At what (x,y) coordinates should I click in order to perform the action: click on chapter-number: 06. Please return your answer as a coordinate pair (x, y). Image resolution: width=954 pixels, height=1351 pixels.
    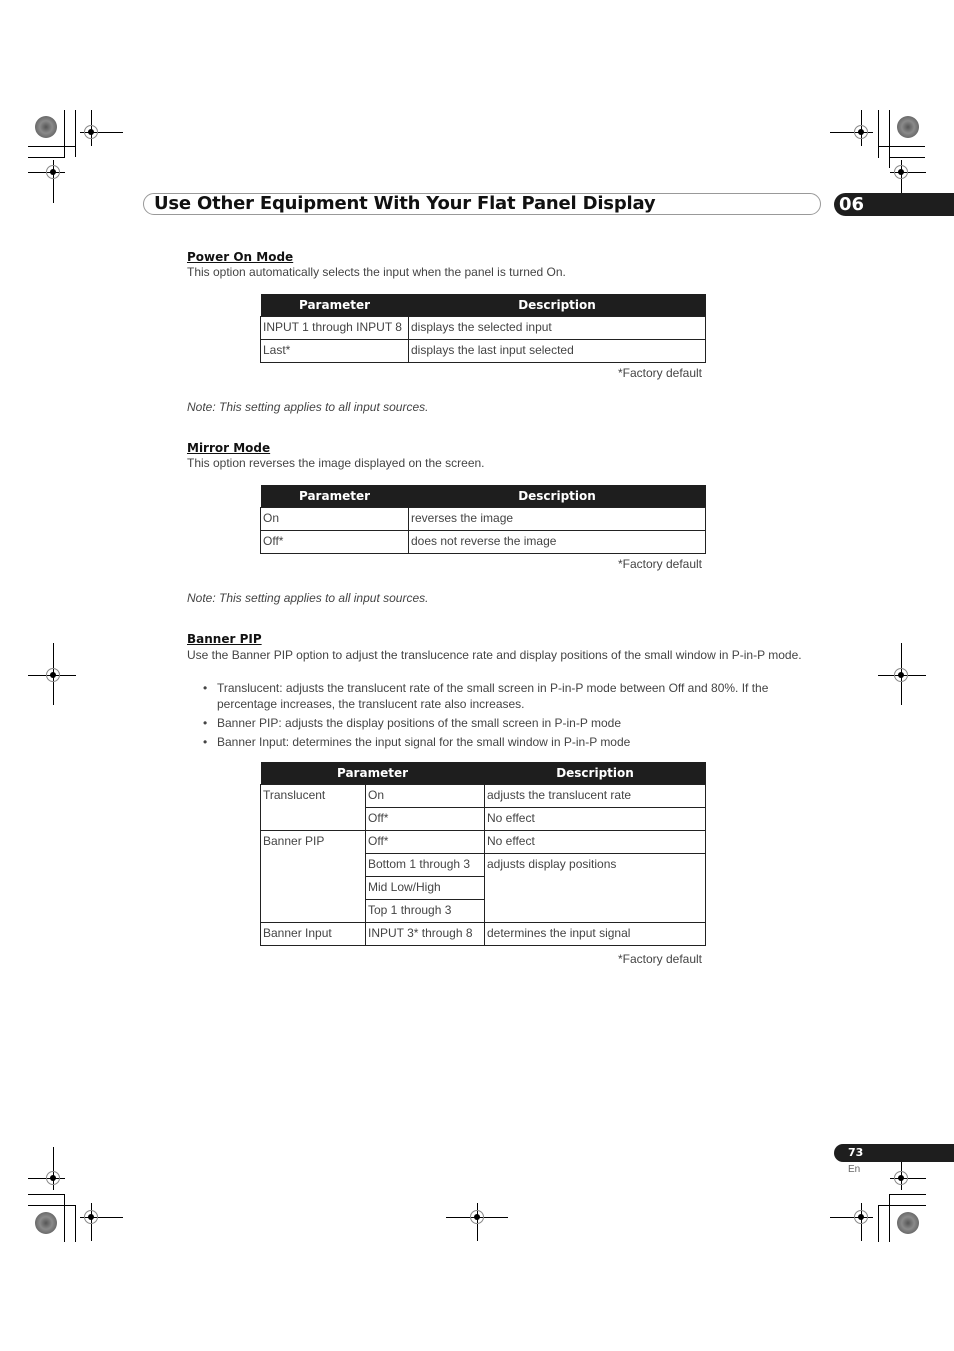
    Looking at the image, I should click on (852, 204).